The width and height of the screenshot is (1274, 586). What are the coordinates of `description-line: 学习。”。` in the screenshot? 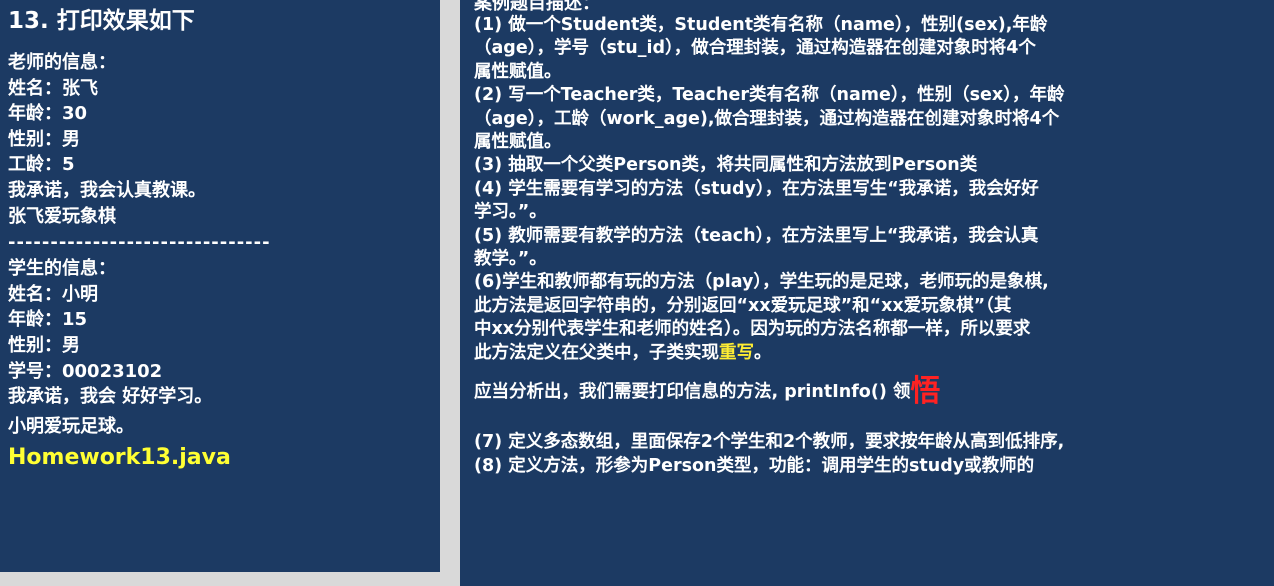 It's located at (510, 212).